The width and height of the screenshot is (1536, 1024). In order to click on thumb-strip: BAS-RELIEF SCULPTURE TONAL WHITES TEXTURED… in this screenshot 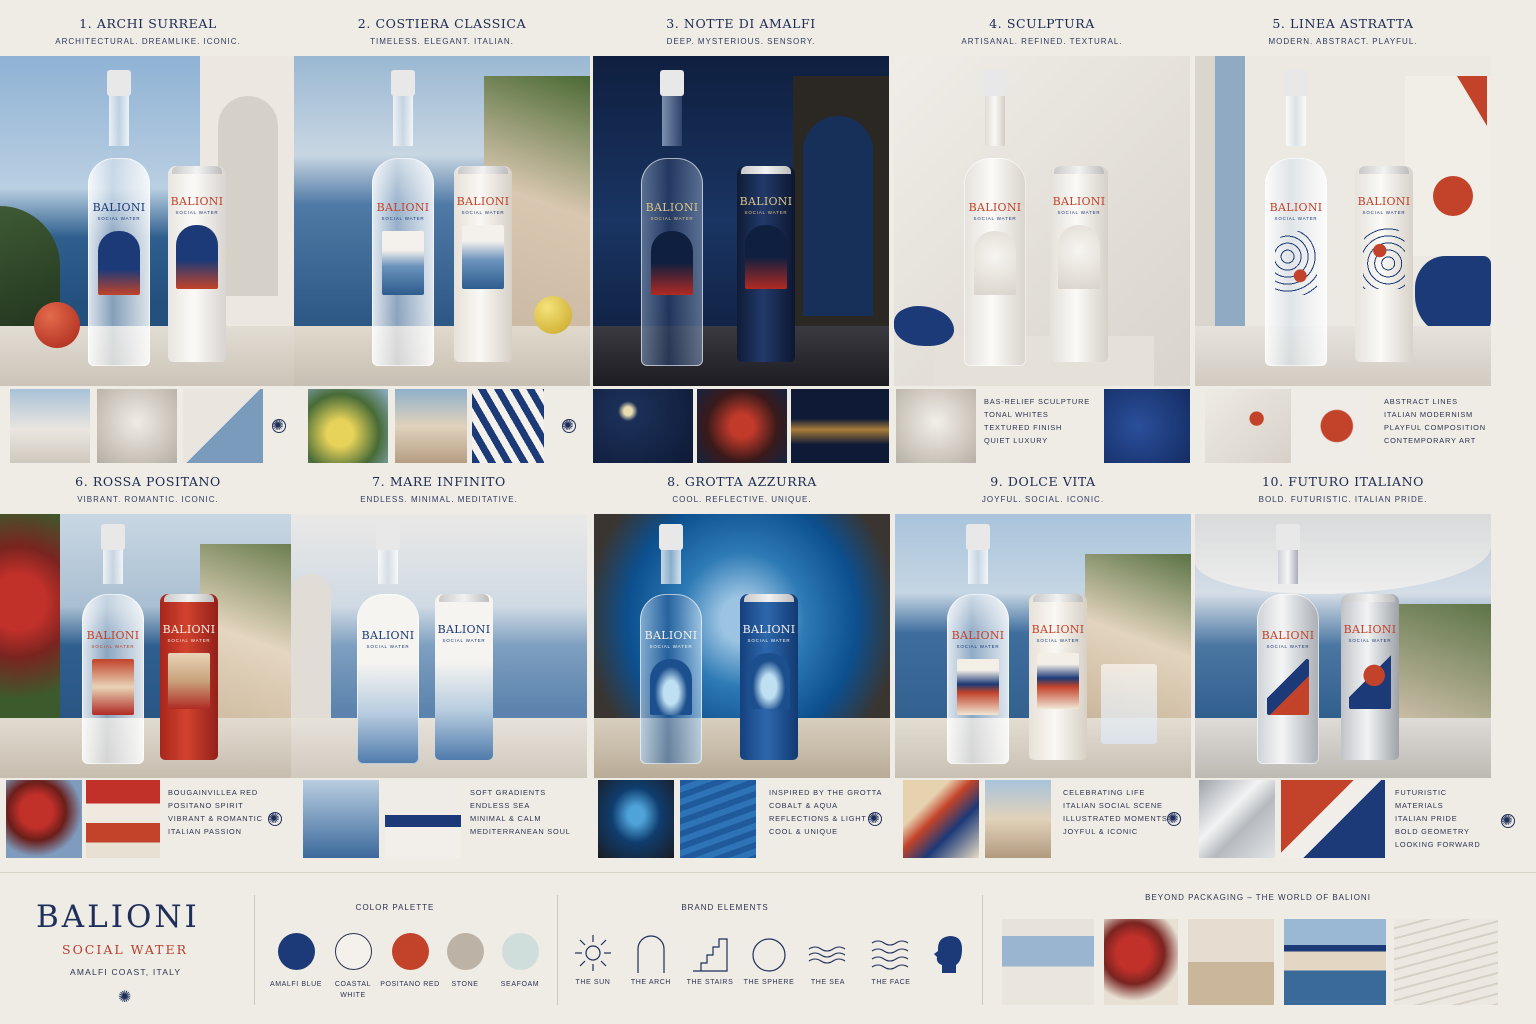, I will do `click(1042, 426)`.